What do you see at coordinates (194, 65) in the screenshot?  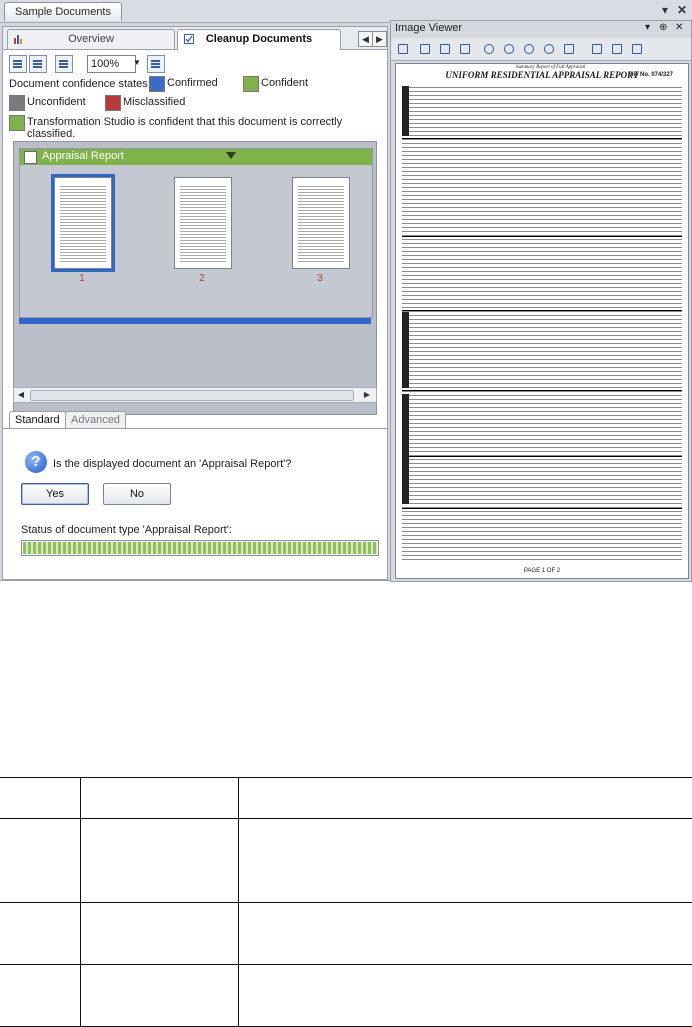 I see `cleanup-toolbar: 100% ▼` at bounding box center [194, 65].